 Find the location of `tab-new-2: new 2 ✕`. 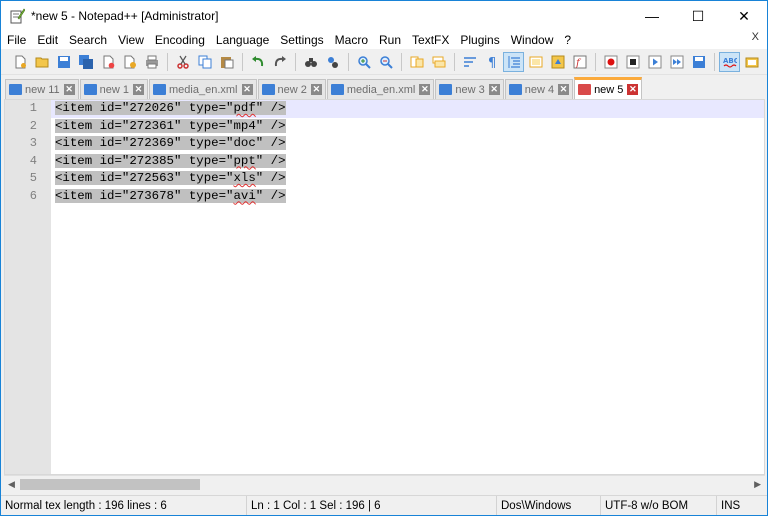

tab-new-2: new 2 ✕ is located at coordinates (291, 89).